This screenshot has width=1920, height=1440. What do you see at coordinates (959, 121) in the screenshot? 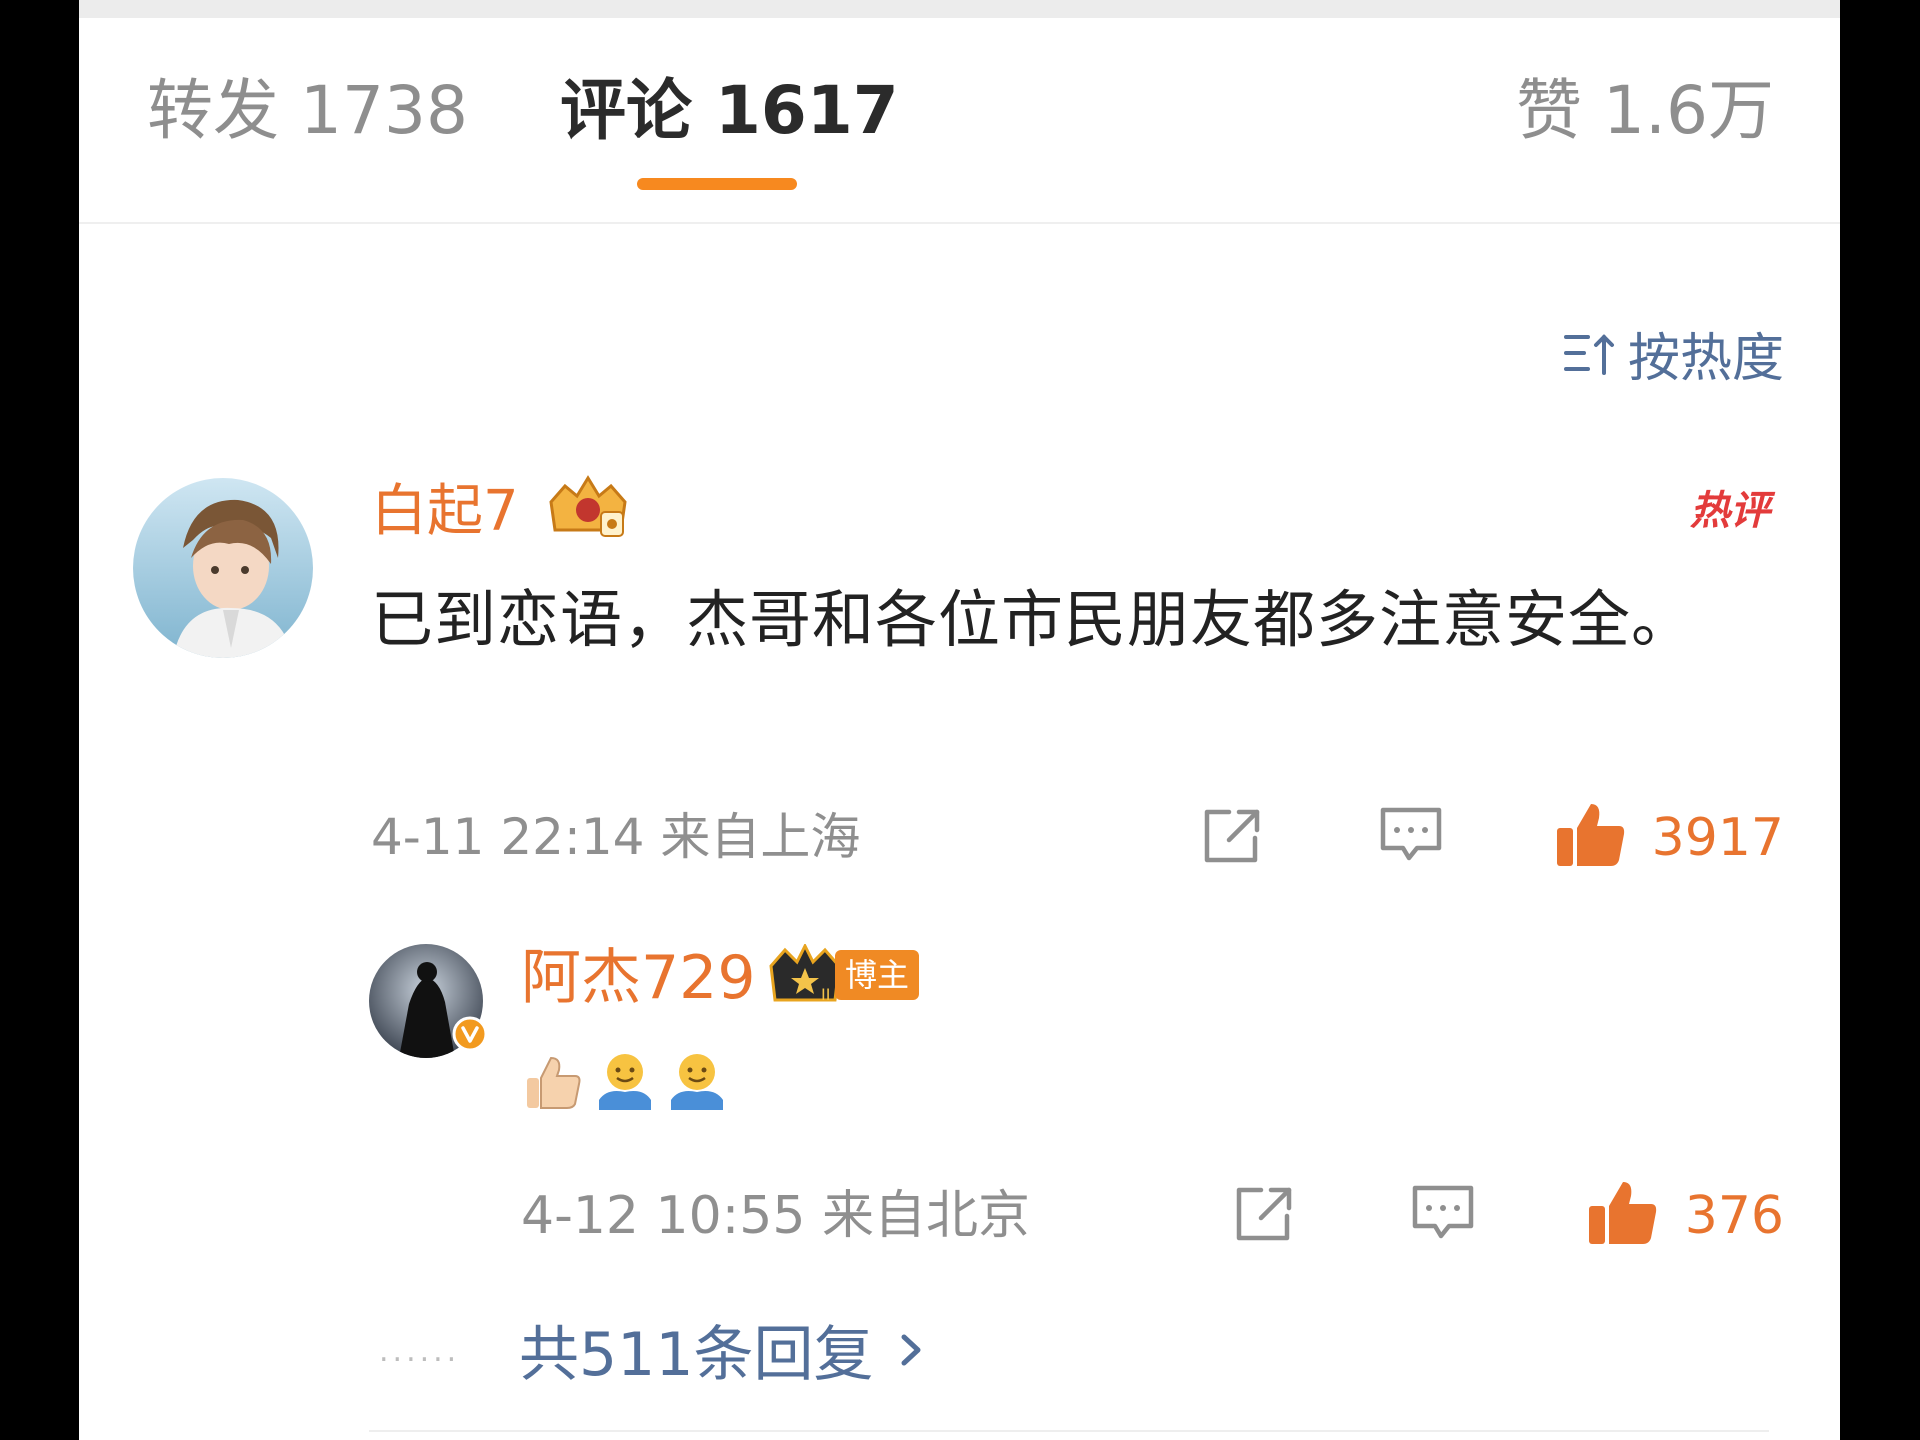
I see `tab-bar: 转发 1738 评论 1617 赞 1.6万` at bounding box center [959, 121].